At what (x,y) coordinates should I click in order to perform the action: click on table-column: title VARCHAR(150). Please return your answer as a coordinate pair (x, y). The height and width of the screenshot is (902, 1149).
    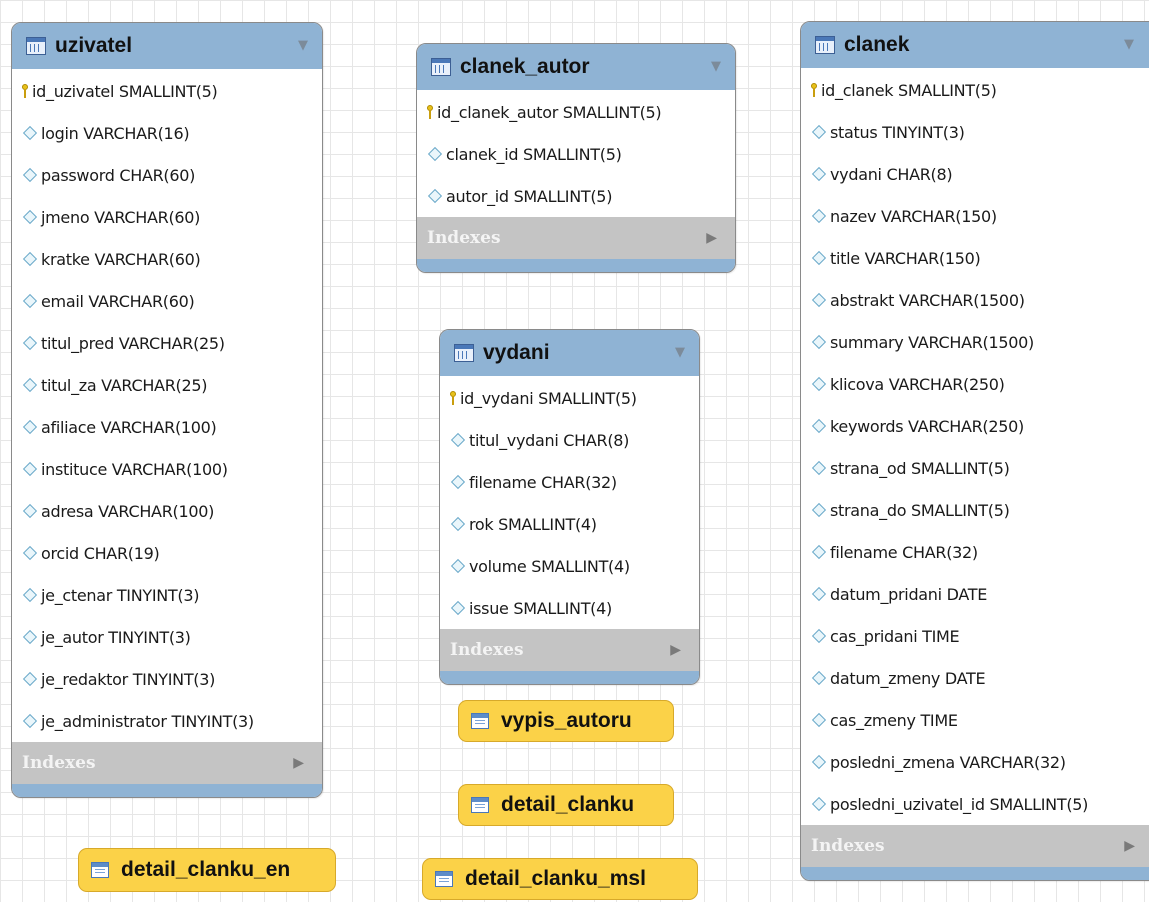
    Looking at the image, I should click on (975, 258).